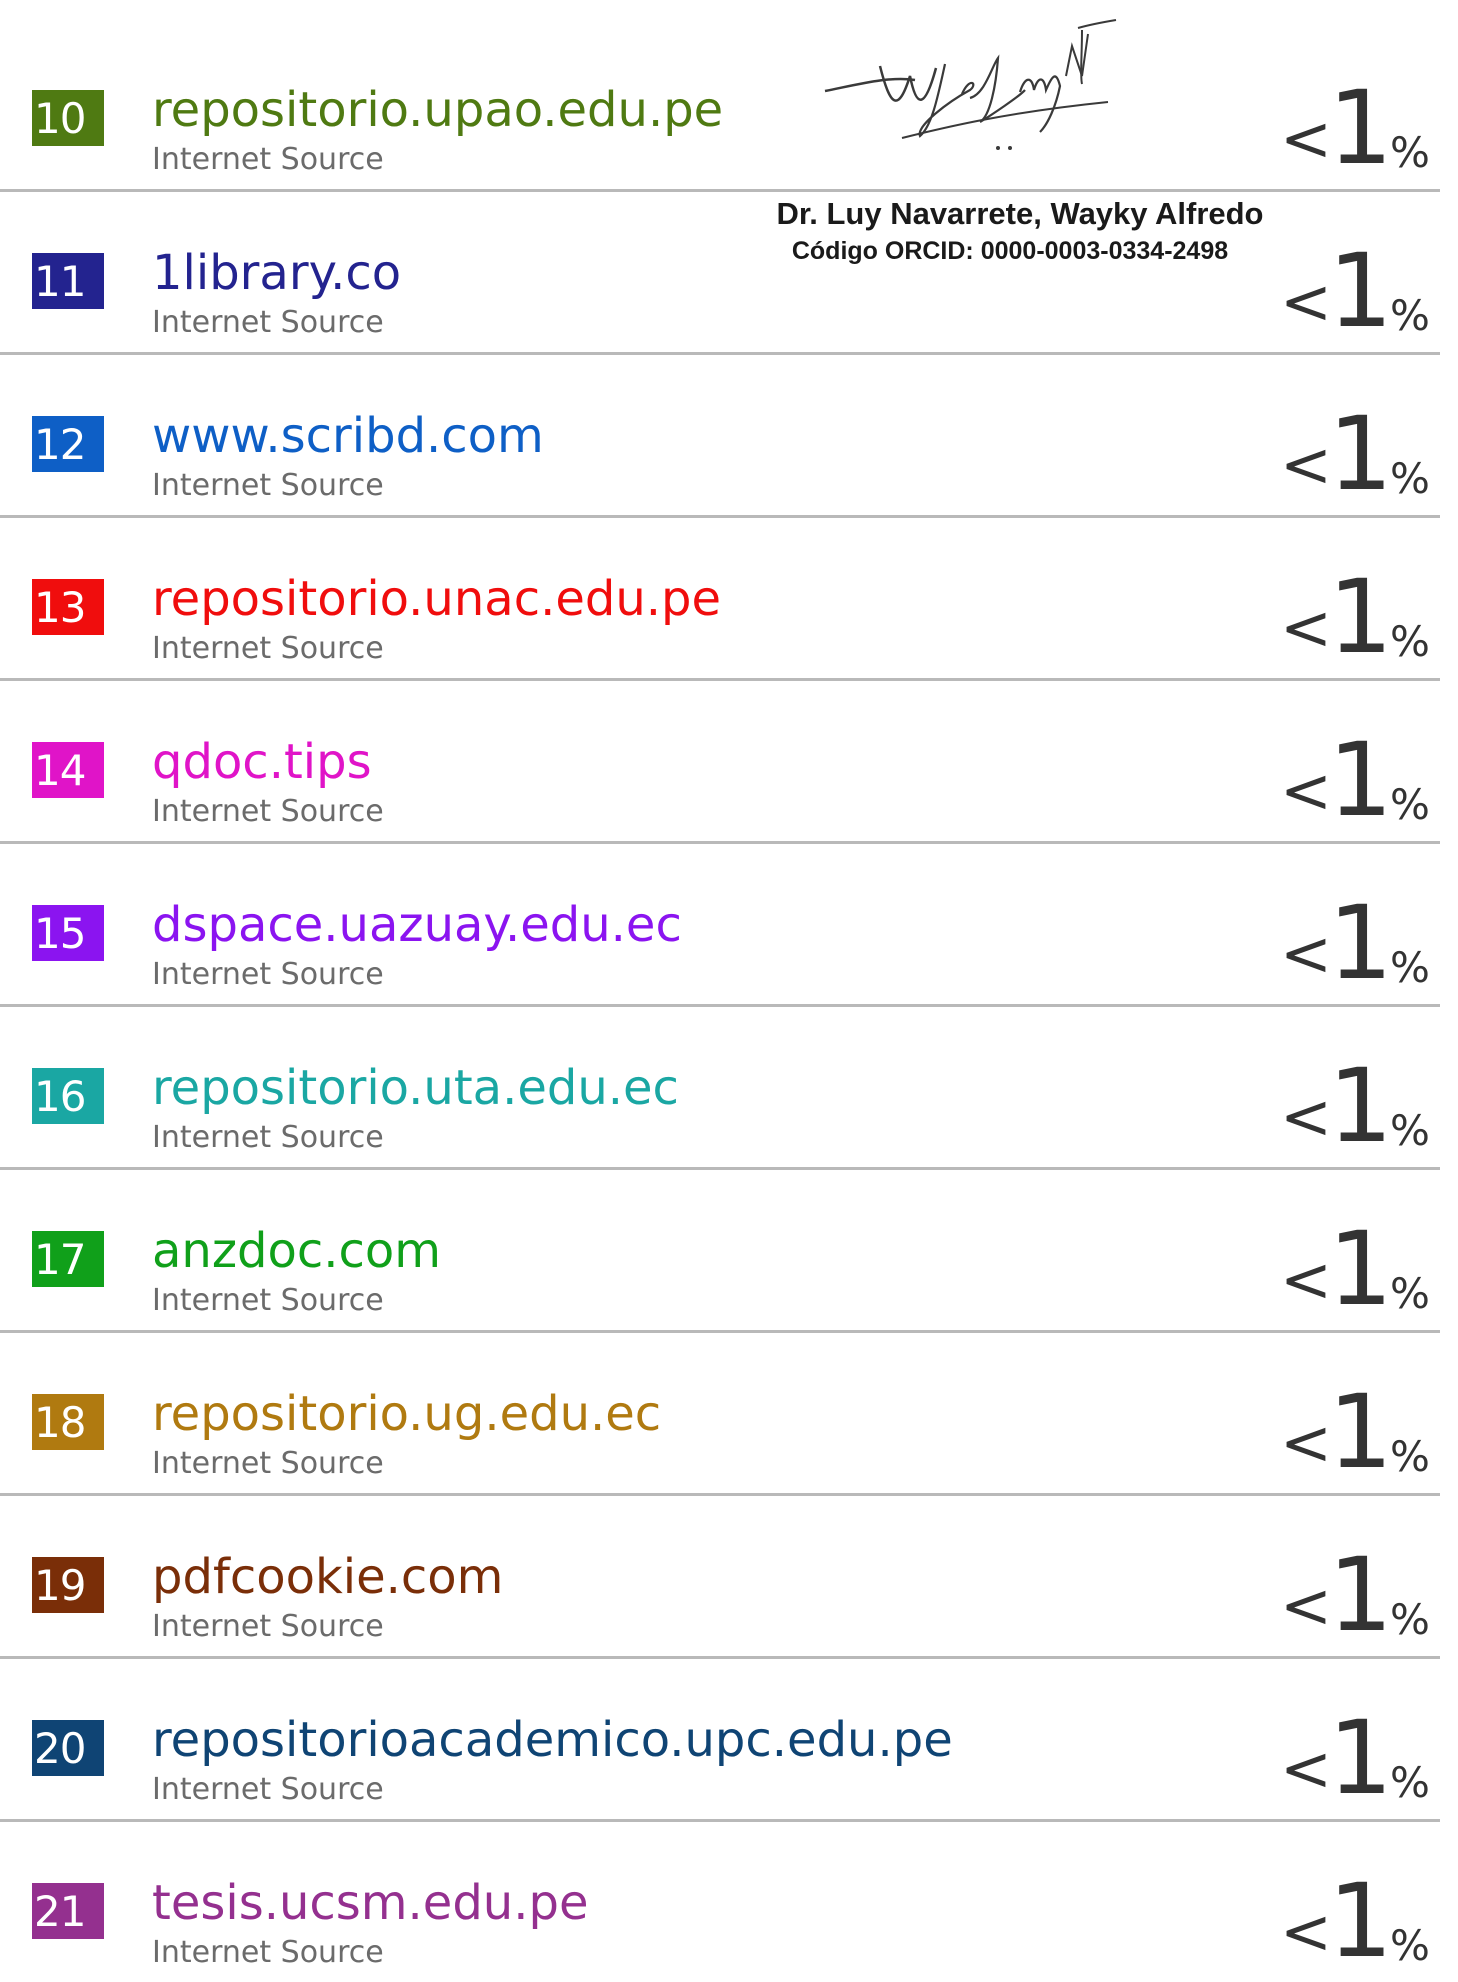  Describe the element at coordinates (407, 1414) in the screenshot. I see `source-name: repositorio.ug.edu.ec` at that location.